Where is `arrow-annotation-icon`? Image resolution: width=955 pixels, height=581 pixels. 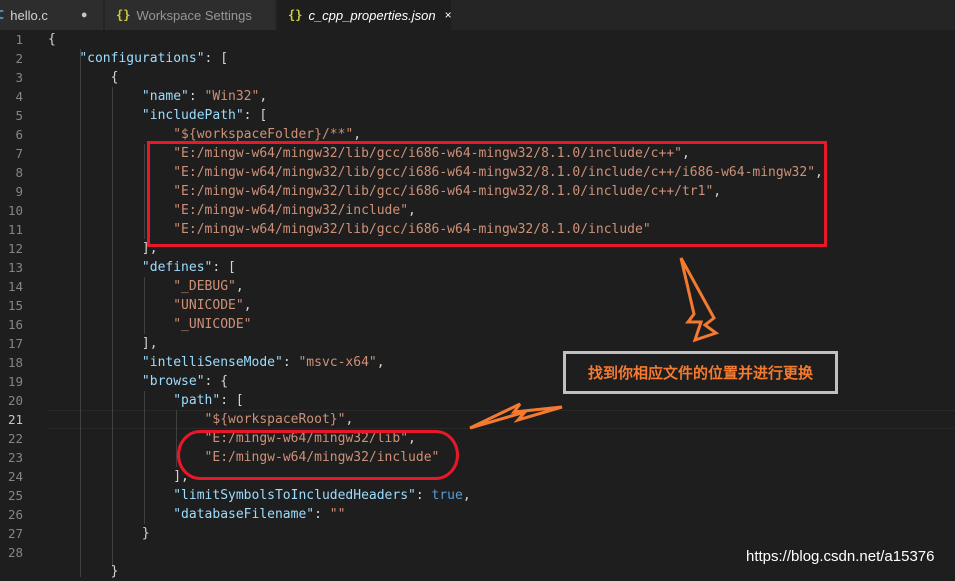
arrow-annotation-icon is located at coordinates (594, 343).